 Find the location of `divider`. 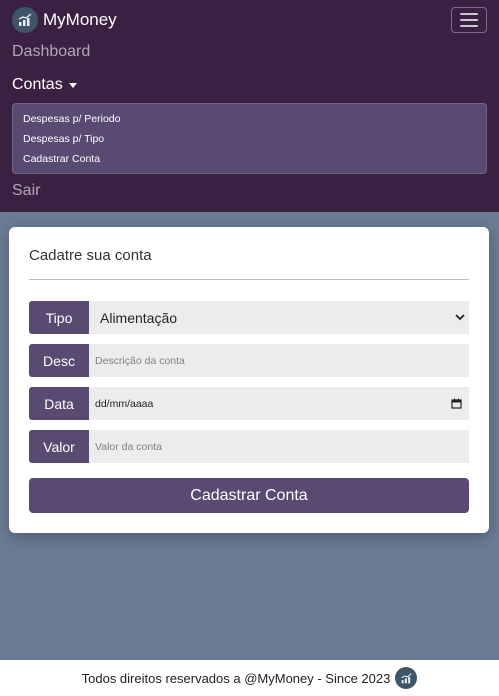

divider is located at coordinates (249, 279).